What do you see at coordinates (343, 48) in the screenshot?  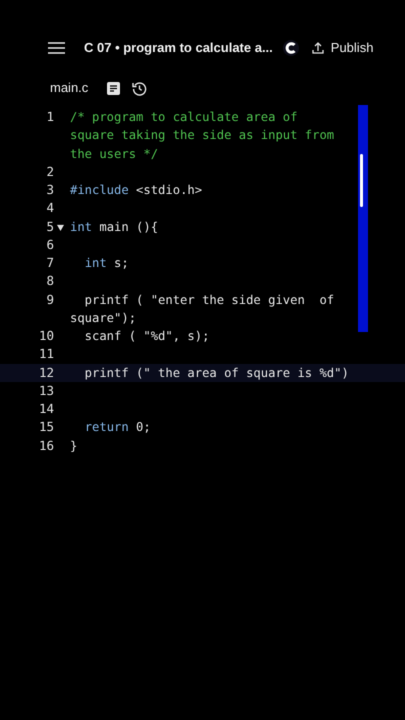 I see `publish-button: Publish` at bounding box center [343, 48].